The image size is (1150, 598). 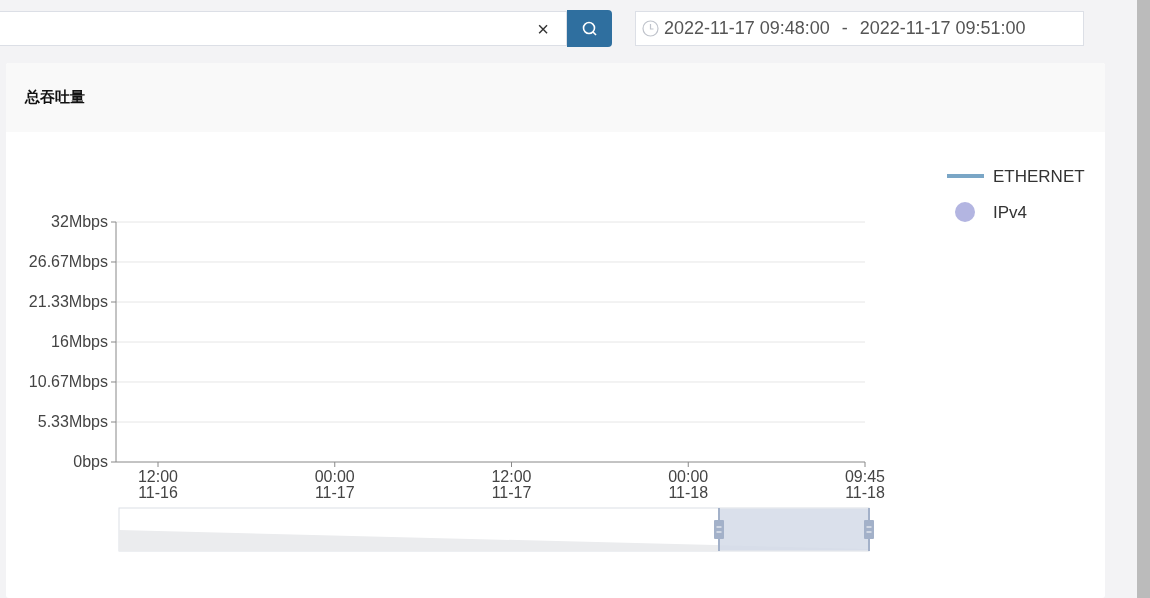 What do you see at coordinates (747, 28) in the screenshot?
I see `start-time: 2022-11-17 09:48:00` at bounding box center [747, 28].